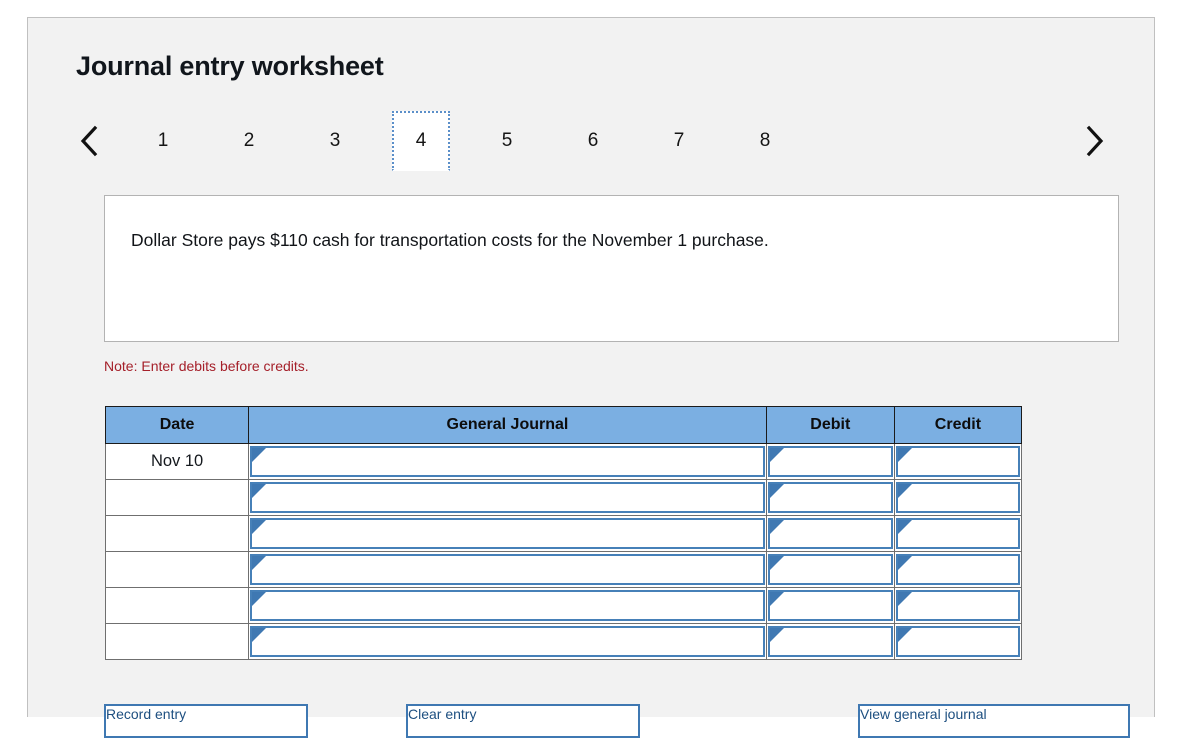 This screenshot has width=1182, height=744. I want to click on clear-entry-button: Clear entry, so click(523, 721).